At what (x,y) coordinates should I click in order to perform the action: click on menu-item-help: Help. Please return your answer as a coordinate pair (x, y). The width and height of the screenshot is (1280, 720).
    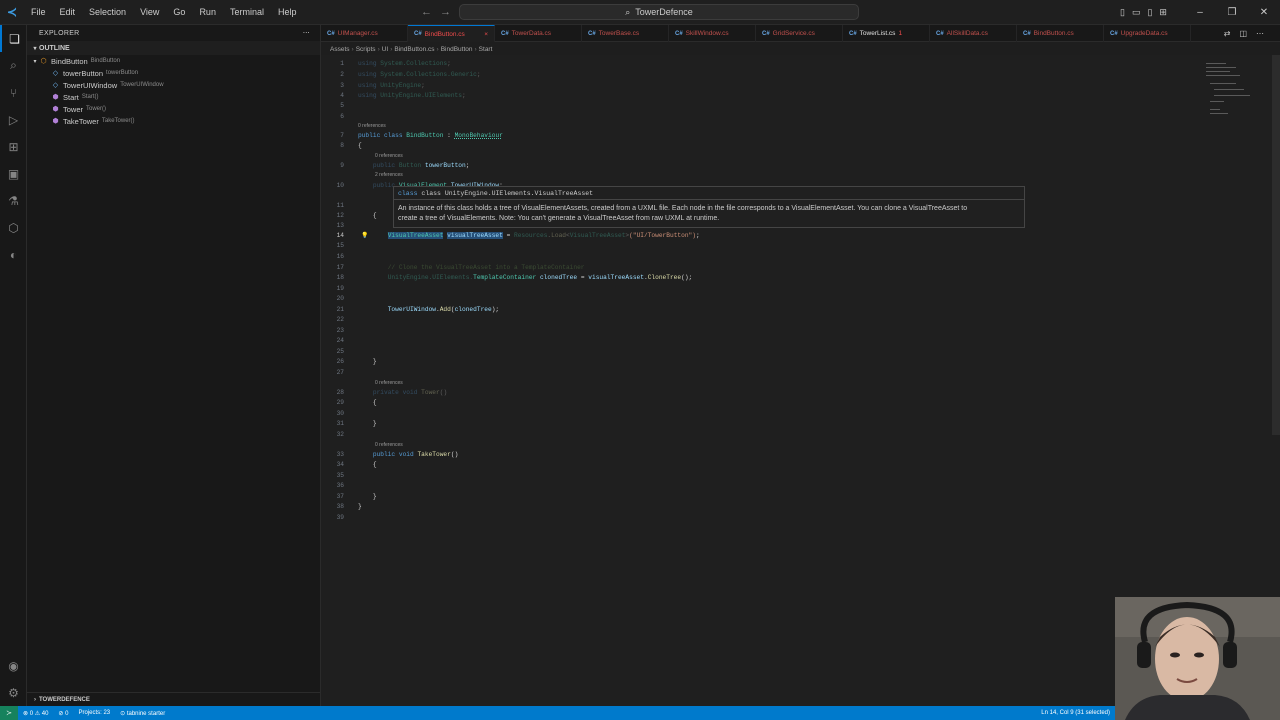
    Looking at the image, I should click on (287, 12).